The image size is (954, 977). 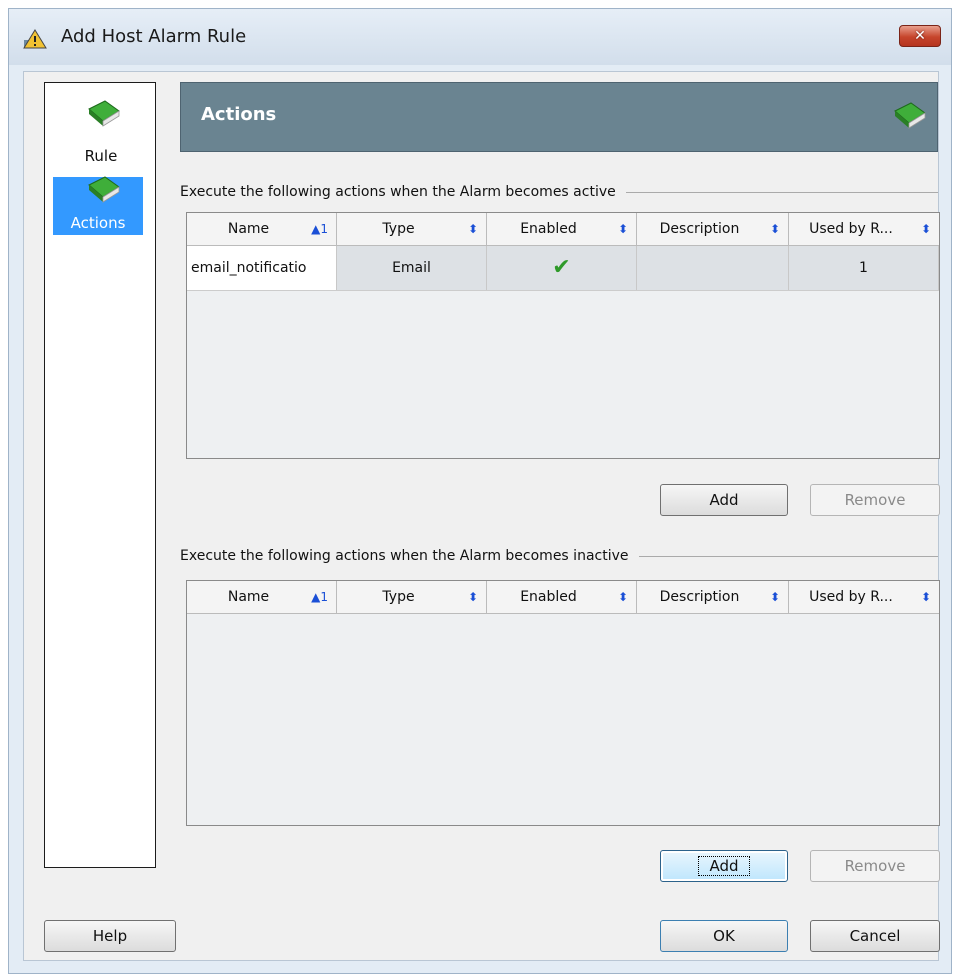 I want to click on close-icon: ✕, so click(x=920, y=36).